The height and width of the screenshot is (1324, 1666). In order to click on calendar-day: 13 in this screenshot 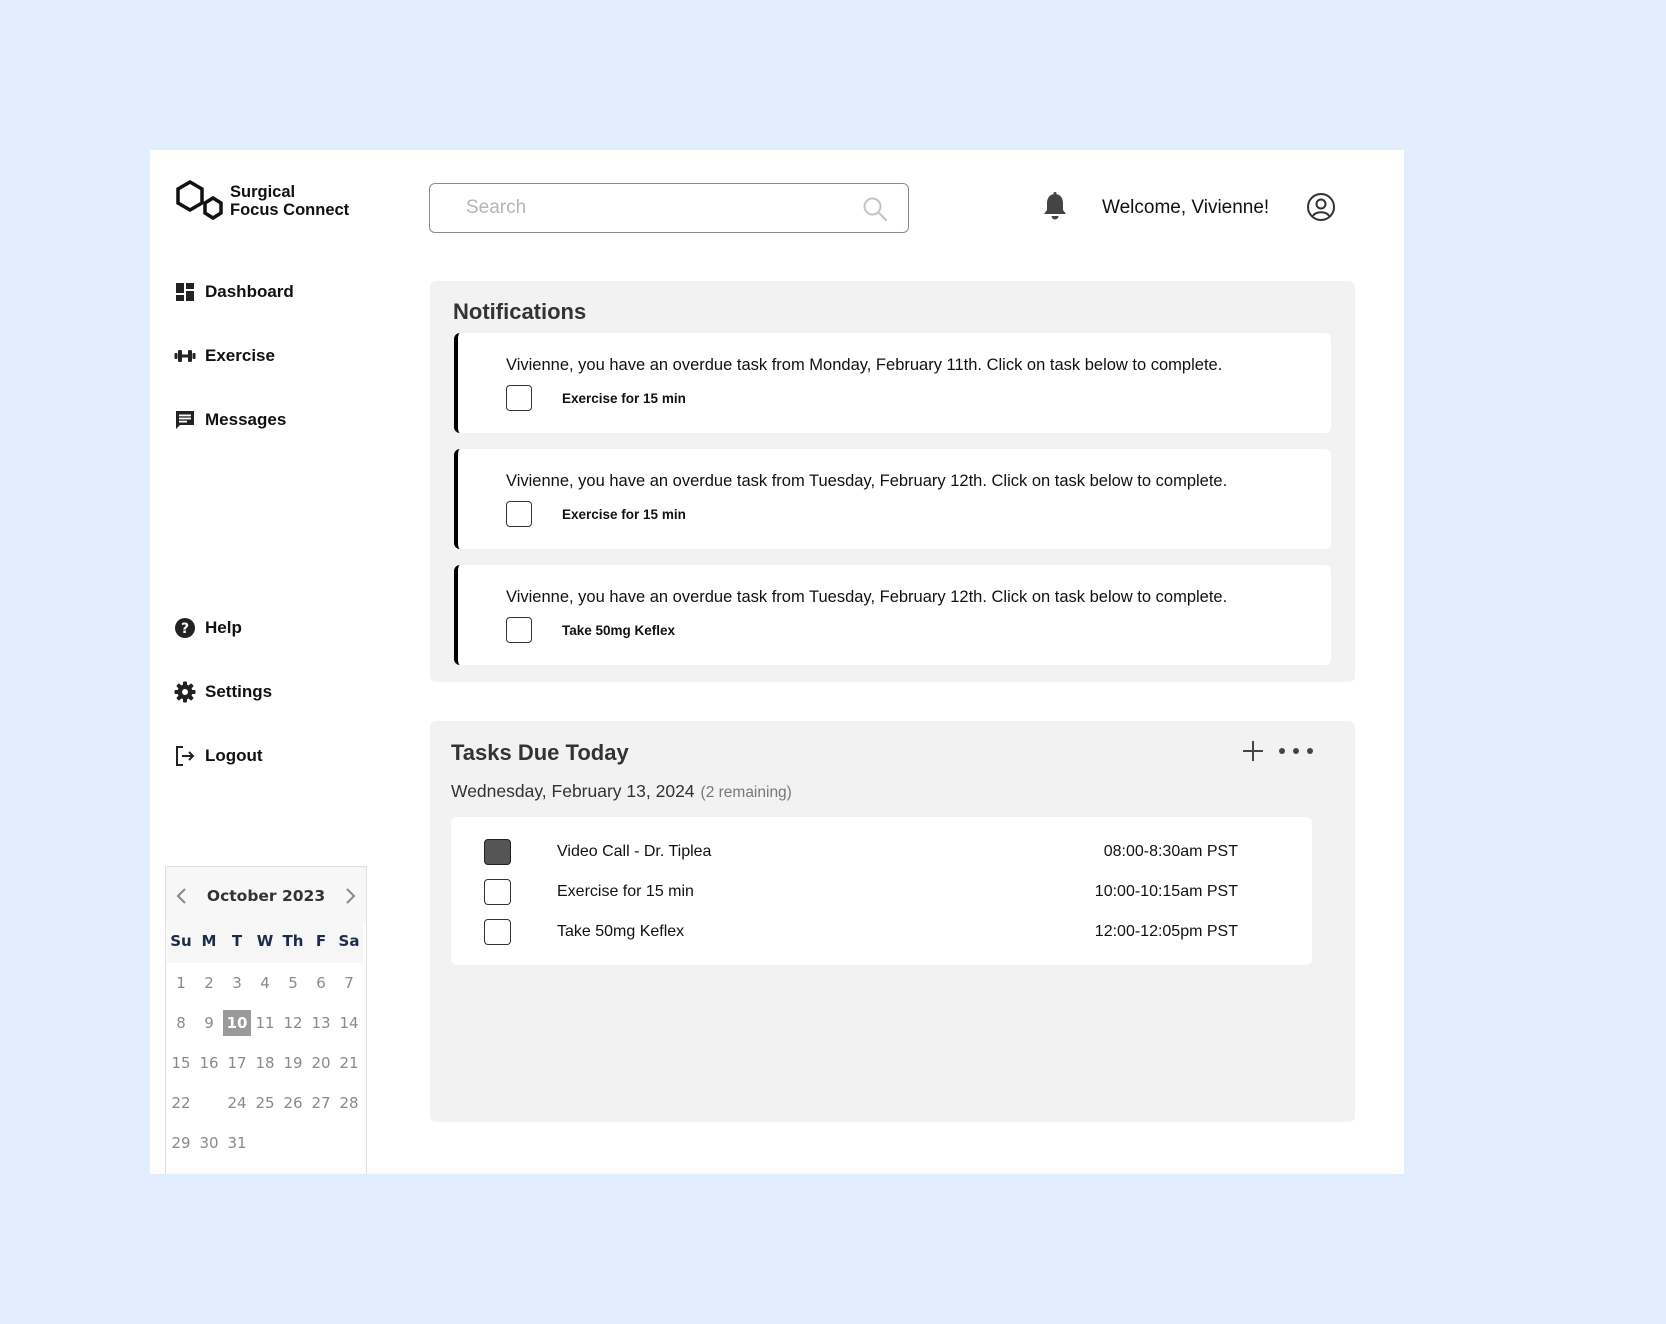, I will do `click(321, 1023)`.